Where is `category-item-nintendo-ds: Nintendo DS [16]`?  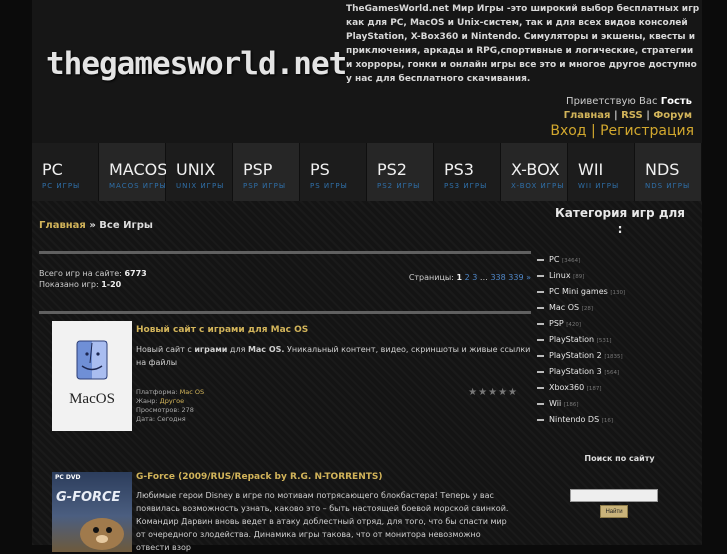 category-item-nintendo-ds: Nintendo DS [16] is located at coordinates (575, 419).